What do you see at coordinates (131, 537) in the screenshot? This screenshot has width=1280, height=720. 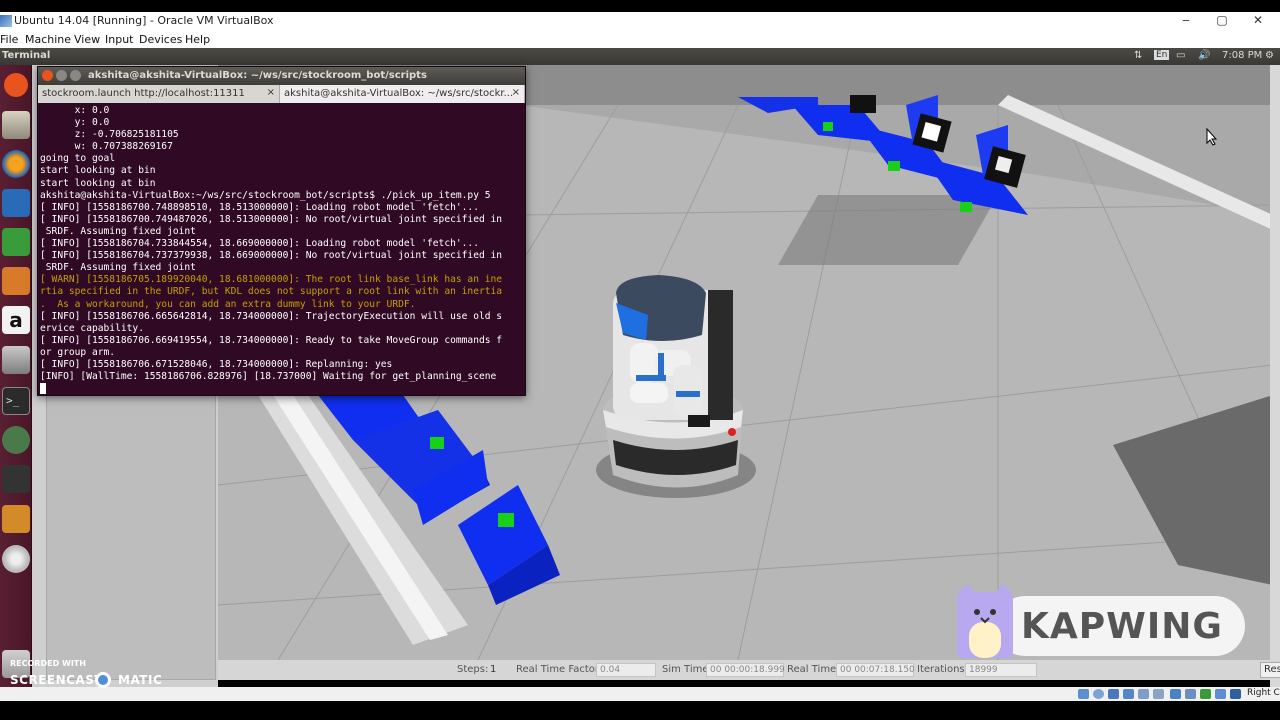 I see `gazebo-property-panel` at bounding box center [131, 537].